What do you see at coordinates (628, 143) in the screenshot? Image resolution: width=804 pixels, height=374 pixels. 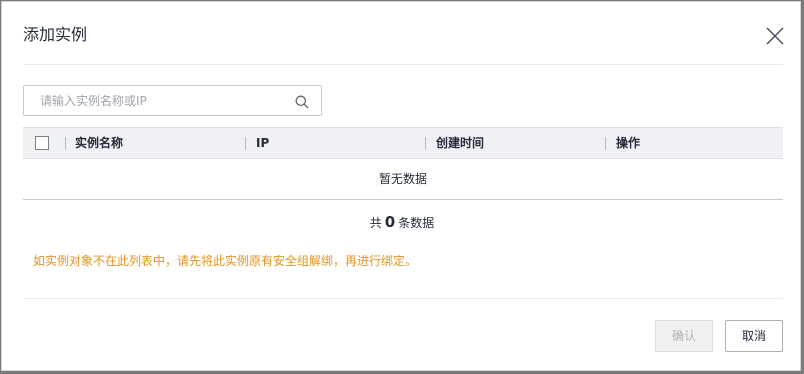 I see `column-header-actions: 操作` at bounding box center [628, 143].